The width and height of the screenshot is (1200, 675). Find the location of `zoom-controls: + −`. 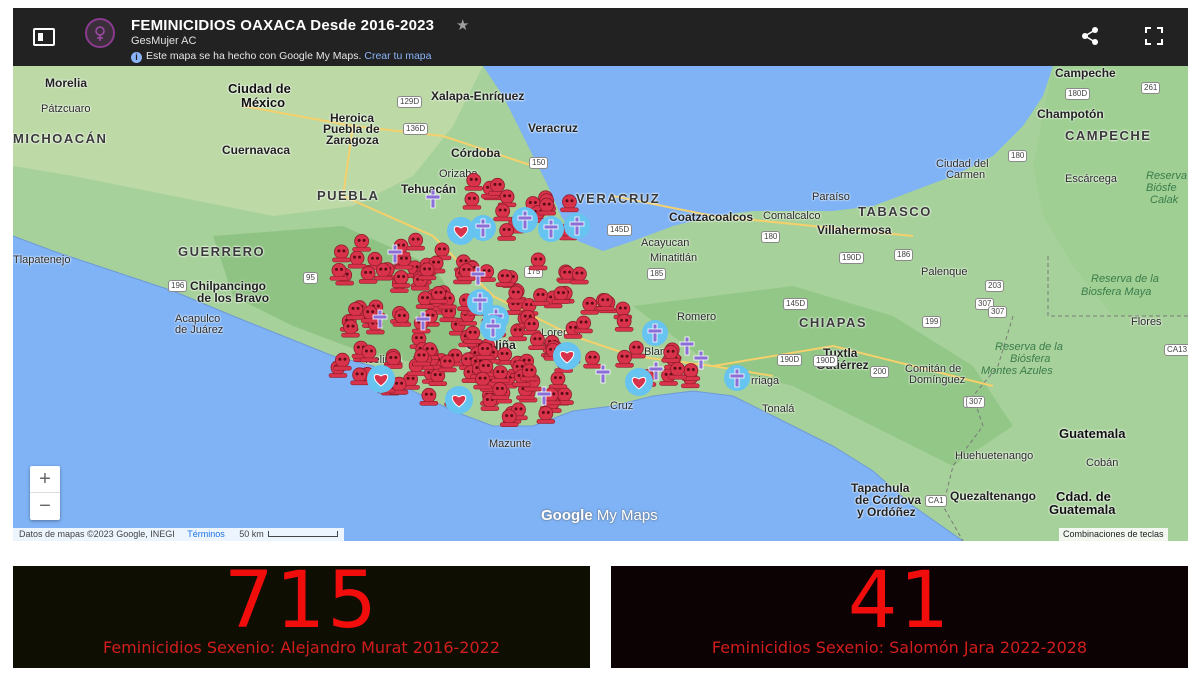

zoom-controls: + − is located at coordinates (45, 493).